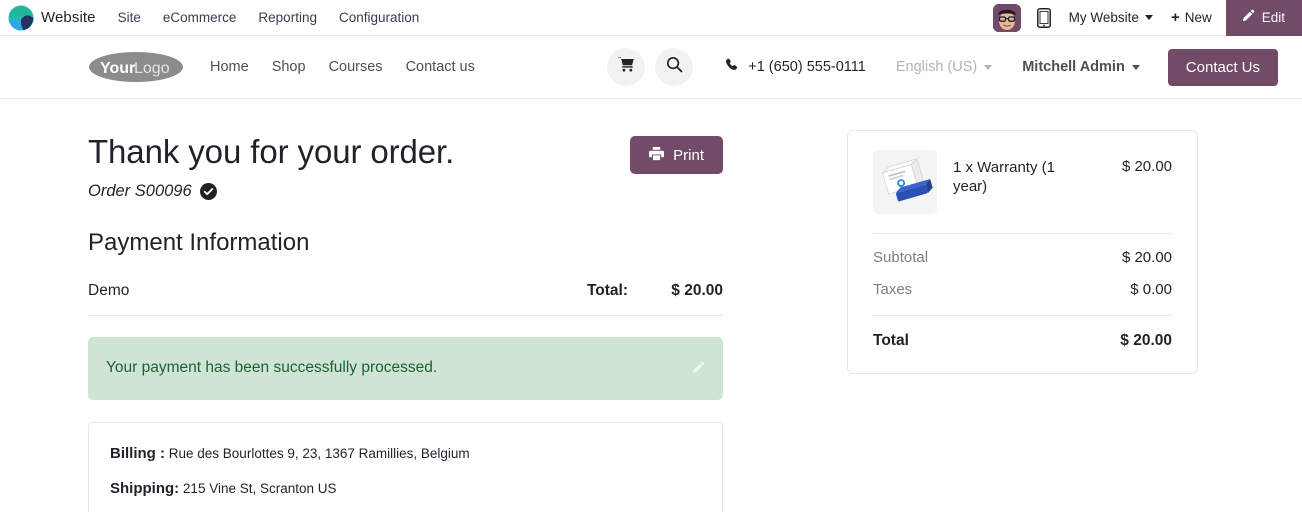 The image size is (1302, 512). I want to click on order-line-item: 1 x Warranty (1 year) $ 20.00, so click(1022, 192).